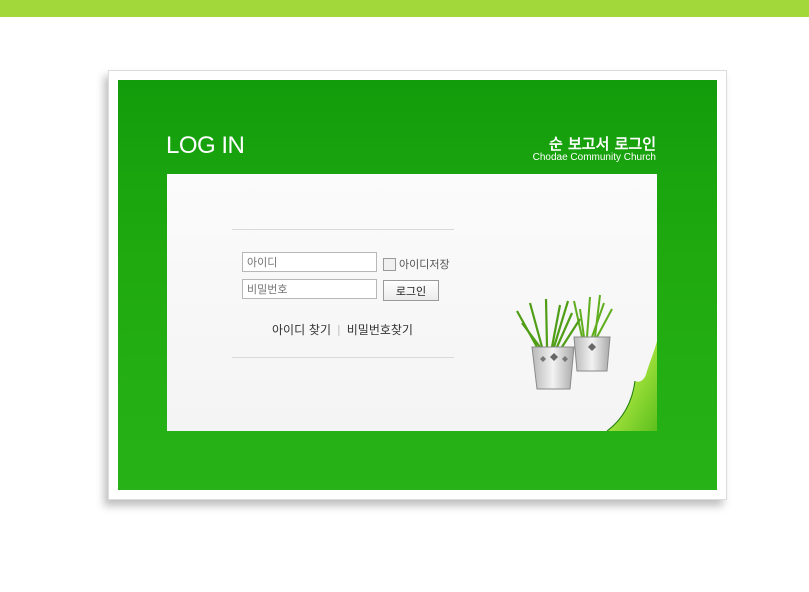  What do you see at coordinates (205, 145) in the screenshot?
I see `login-heading: LOG IN` at bounding box center [205, 145].